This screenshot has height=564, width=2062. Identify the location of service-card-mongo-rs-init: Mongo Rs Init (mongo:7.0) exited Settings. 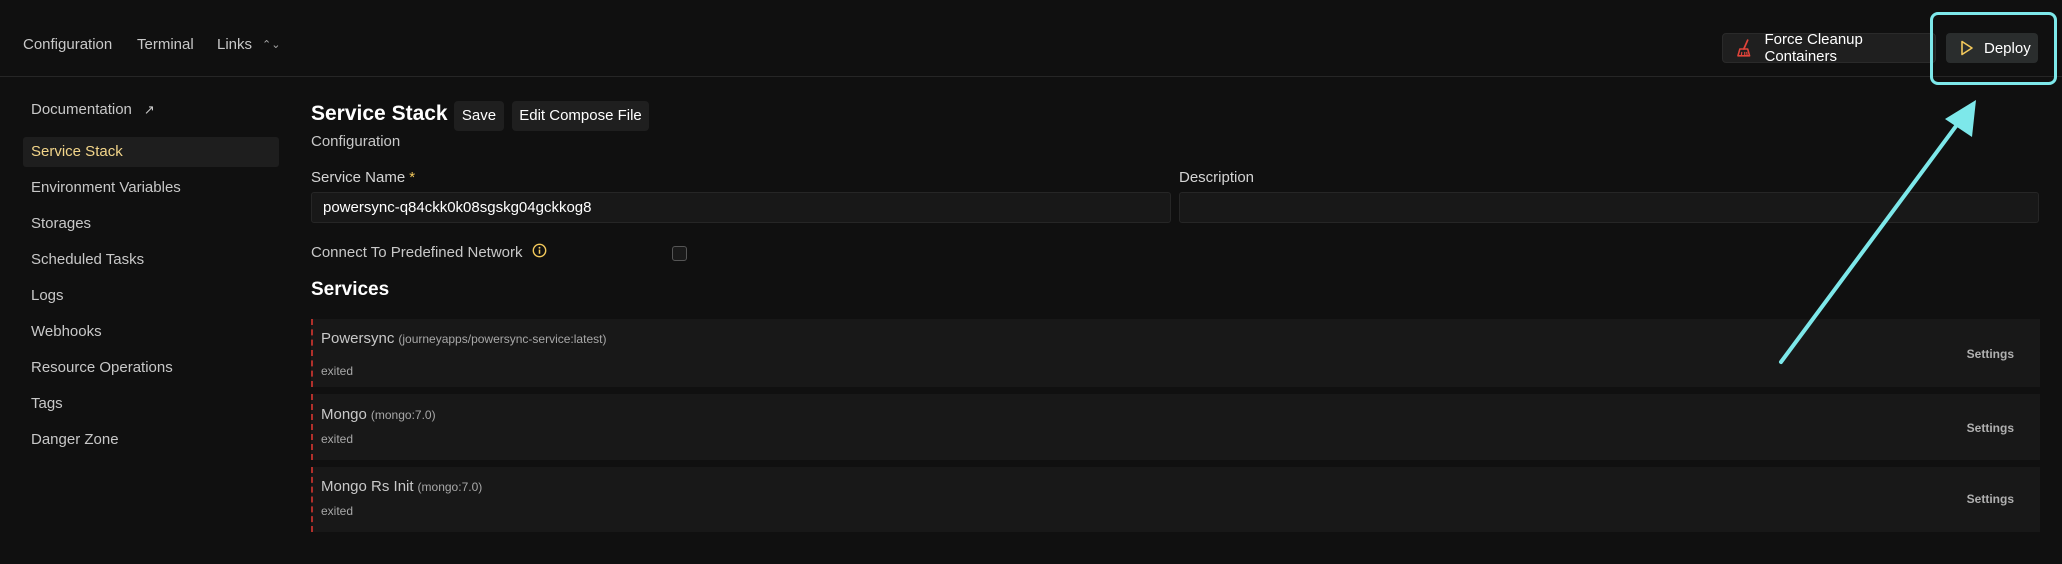
(1175, 499).